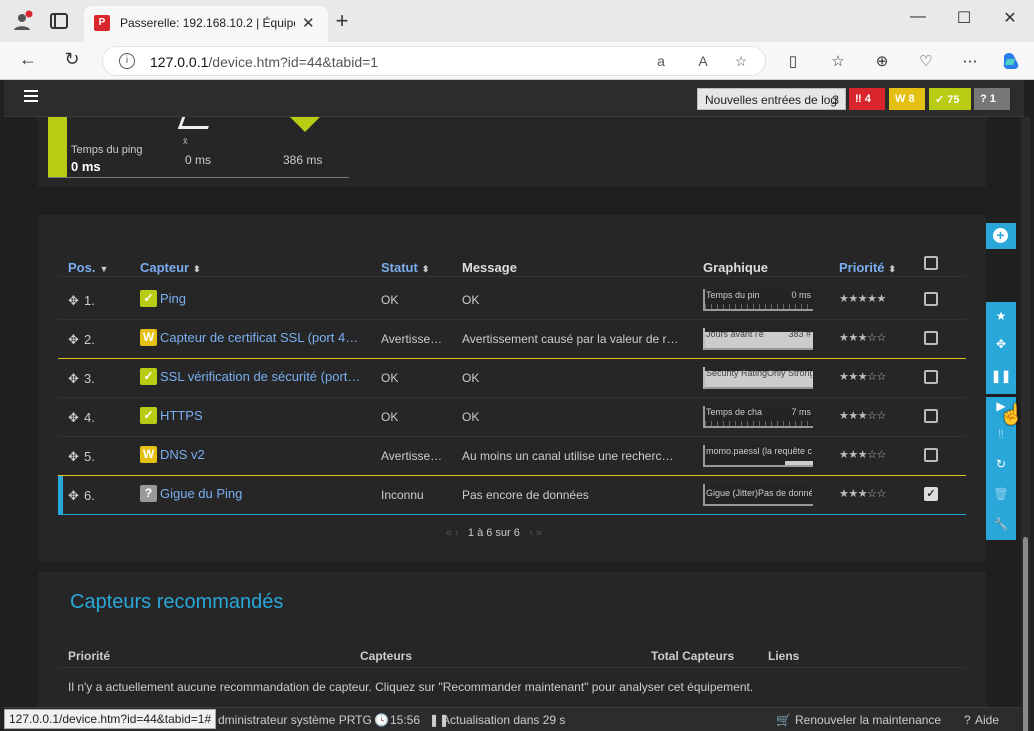 The image size is (1034, 731). Describe the element at coordinates (261, 415) in the screenshot. I see `sensor-name-link: HTTPS` at that location.